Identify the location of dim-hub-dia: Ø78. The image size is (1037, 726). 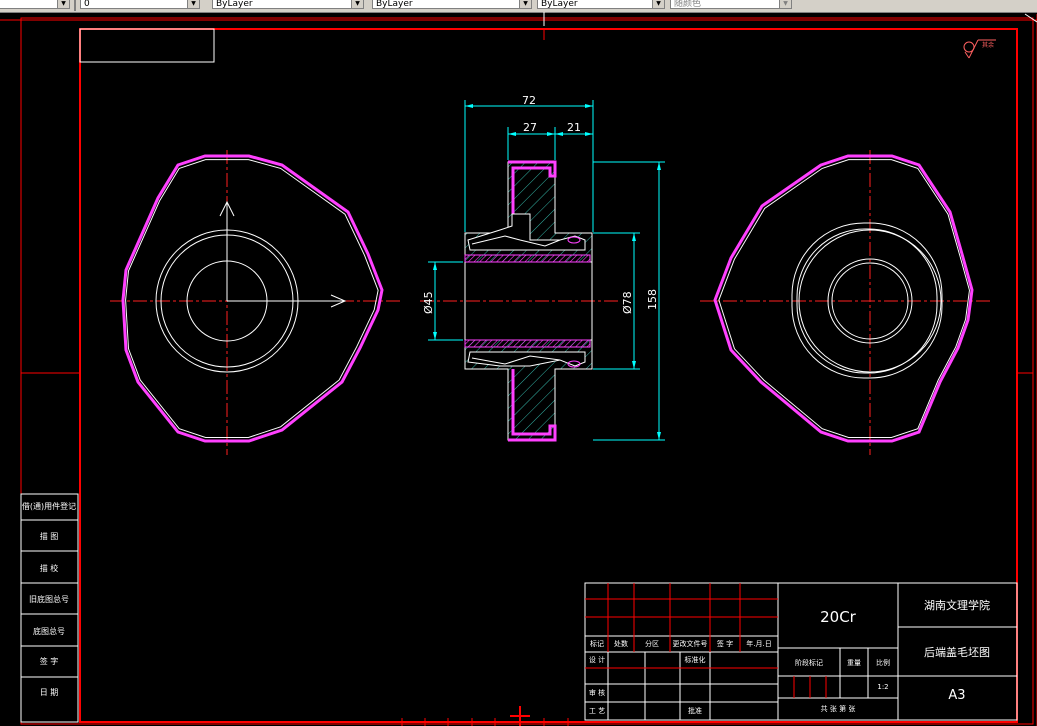
(627, 302).